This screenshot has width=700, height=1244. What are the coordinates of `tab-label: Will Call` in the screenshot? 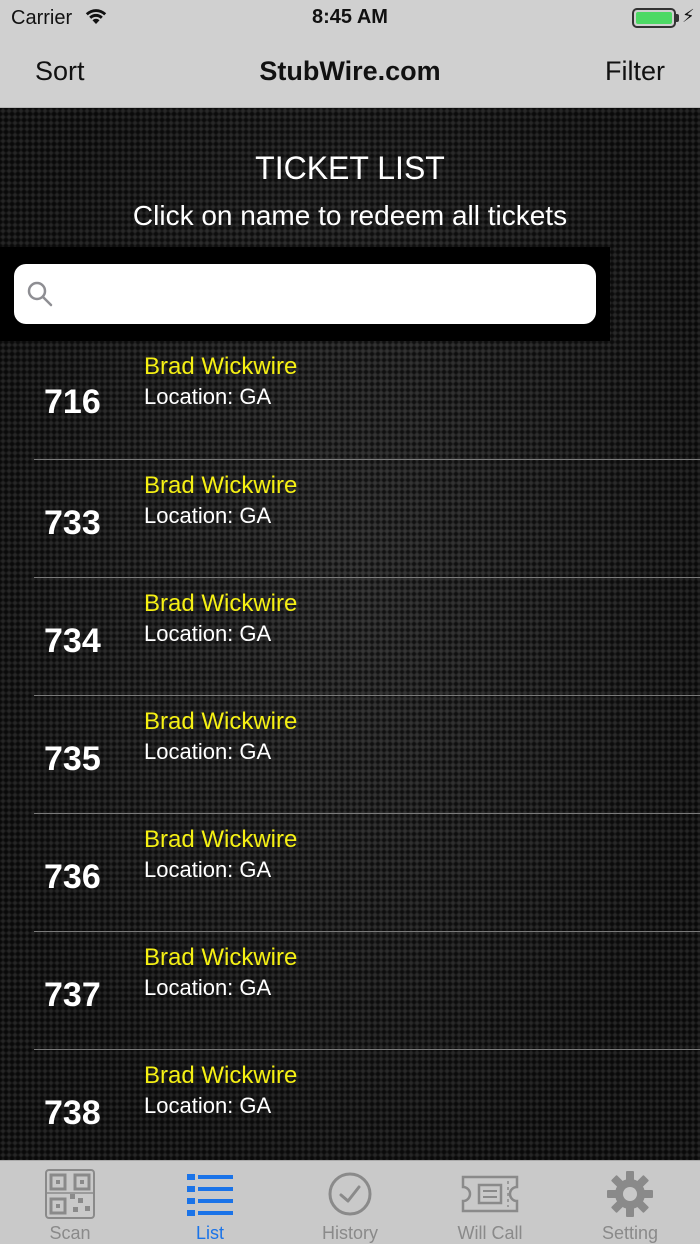 It's located at (490, 1233).